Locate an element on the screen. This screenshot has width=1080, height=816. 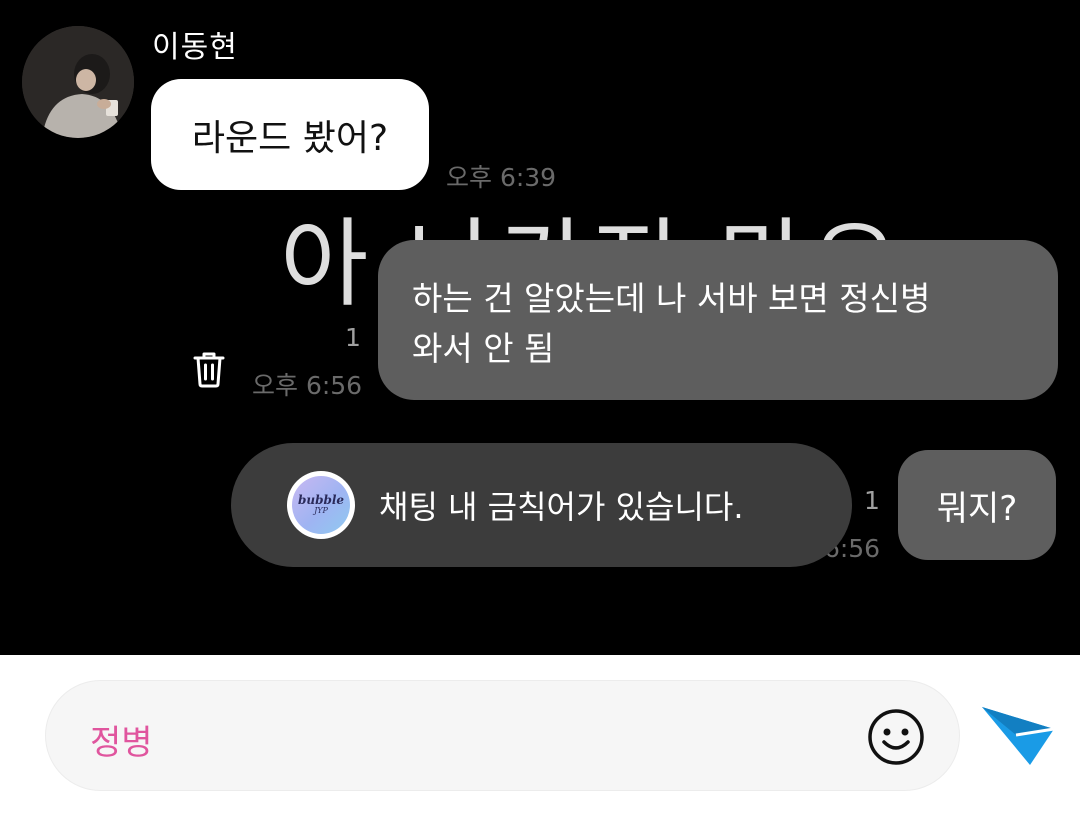
avatar-photo is located at coordinates (78, 82).